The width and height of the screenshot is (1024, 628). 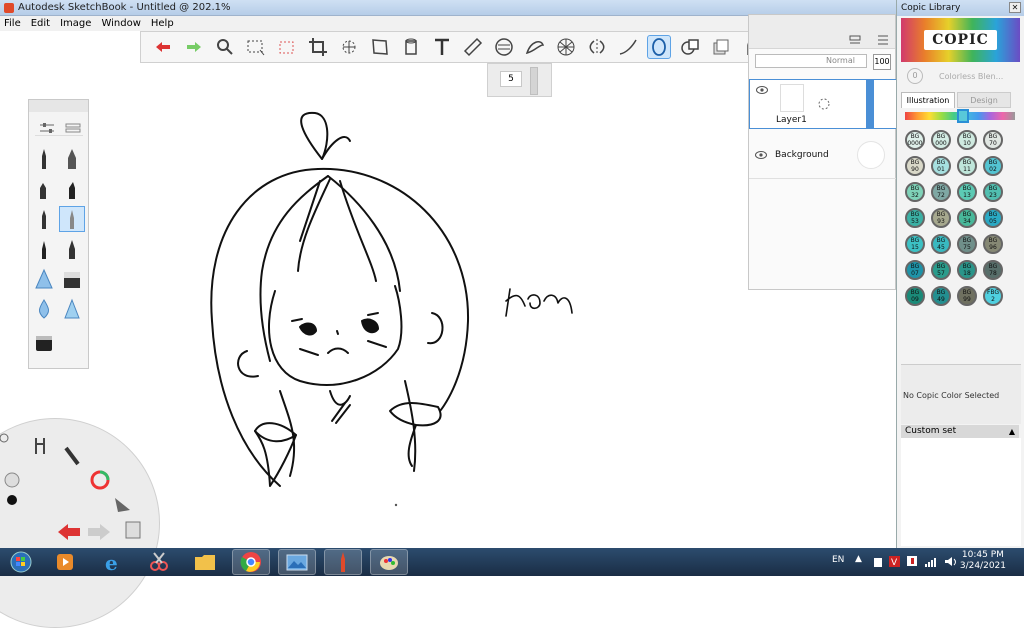 What do you see at coordinates (993, 270) in the screenshot?
I see `copic-swatch: BG 78` at bounding box center [993, 270].